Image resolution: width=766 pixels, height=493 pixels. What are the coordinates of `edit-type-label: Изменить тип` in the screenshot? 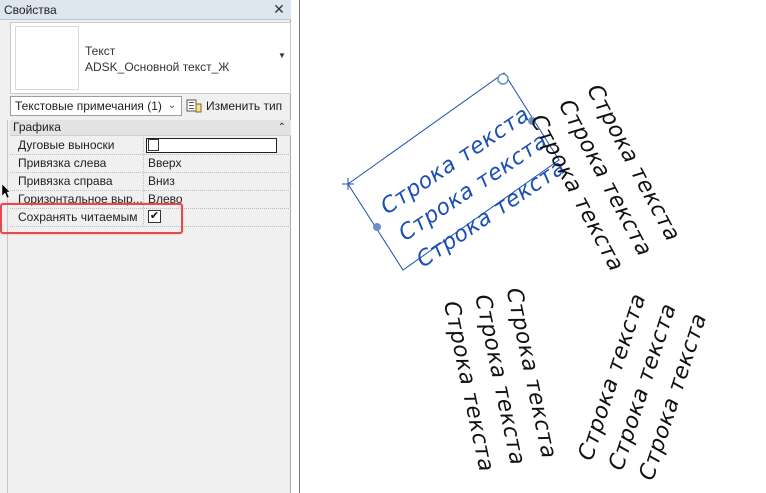 It's located at (244, 106).